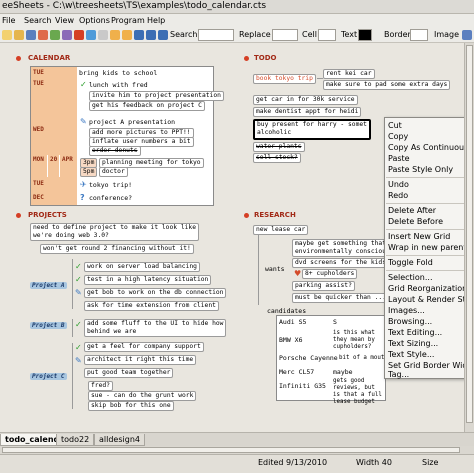 The height and width of the screenshot is (473, 474). Describe the element at coordinates (100, 386) in the screenshot. I see `project-subtask: fred?` at that location.